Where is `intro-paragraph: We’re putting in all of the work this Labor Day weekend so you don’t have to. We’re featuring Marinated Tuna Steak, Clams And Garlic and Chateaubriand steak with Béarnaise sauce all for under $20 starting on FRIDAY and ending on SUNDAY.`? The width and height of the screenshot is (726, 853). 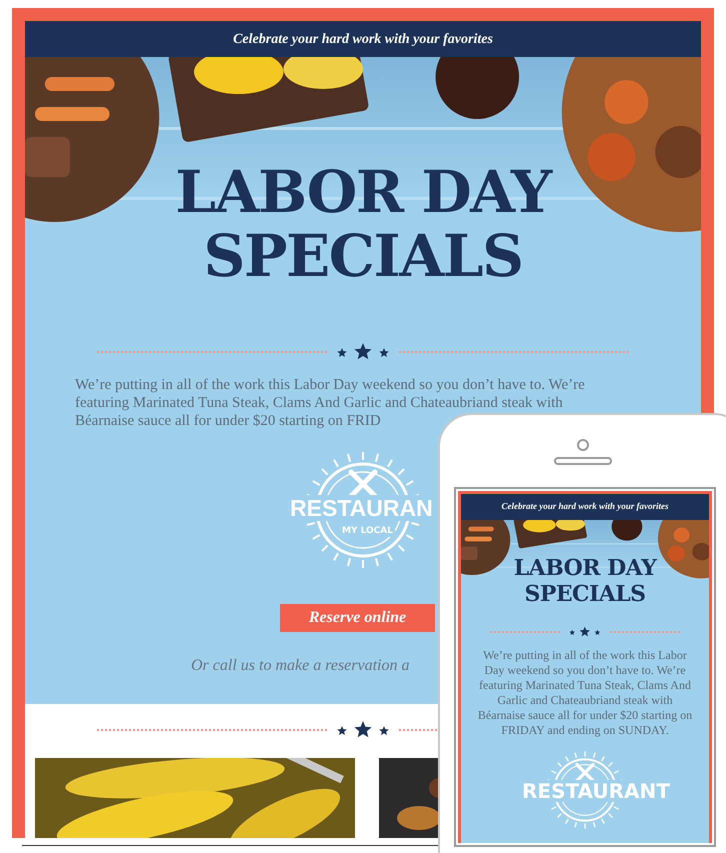 intro-paragraph: We’re putting in all of the work this Labor Day weekend so you don’t have to. We’re featuring Marinated Tuna Steak, Clams And Garlic and Chateaubriand steak with Béarnaise sauce all for under $20 starting on FRIDAY and ending on SUNDAY. is located at coordinates (585, 693).